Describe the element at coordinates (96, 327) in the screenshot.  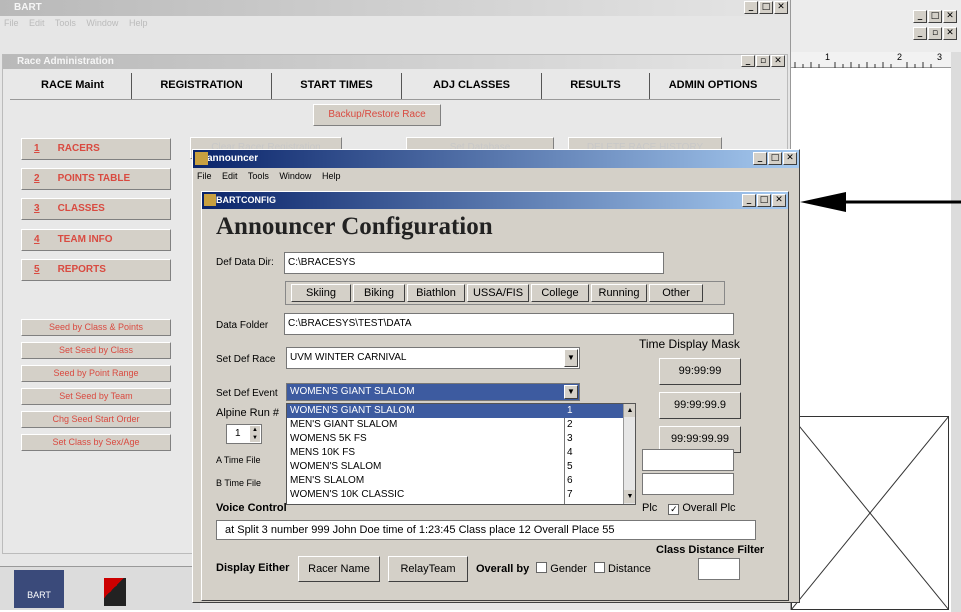
I see `seed-class-points-button: Seed by Class & Points` at that location.